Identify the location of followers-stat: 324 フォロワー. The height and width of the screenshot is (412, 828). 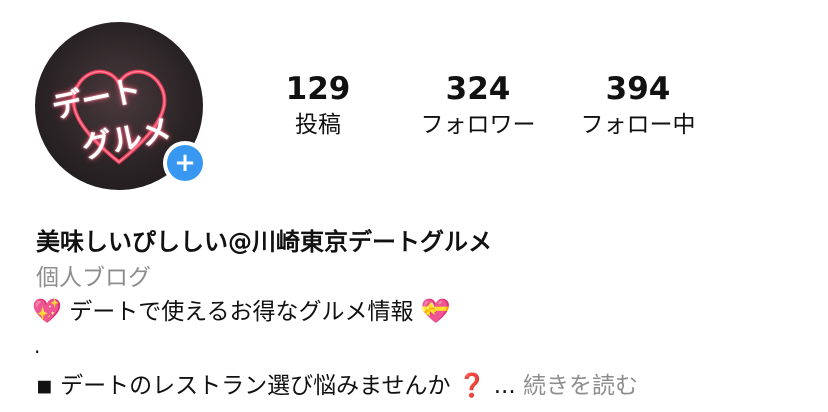
(478, 105).